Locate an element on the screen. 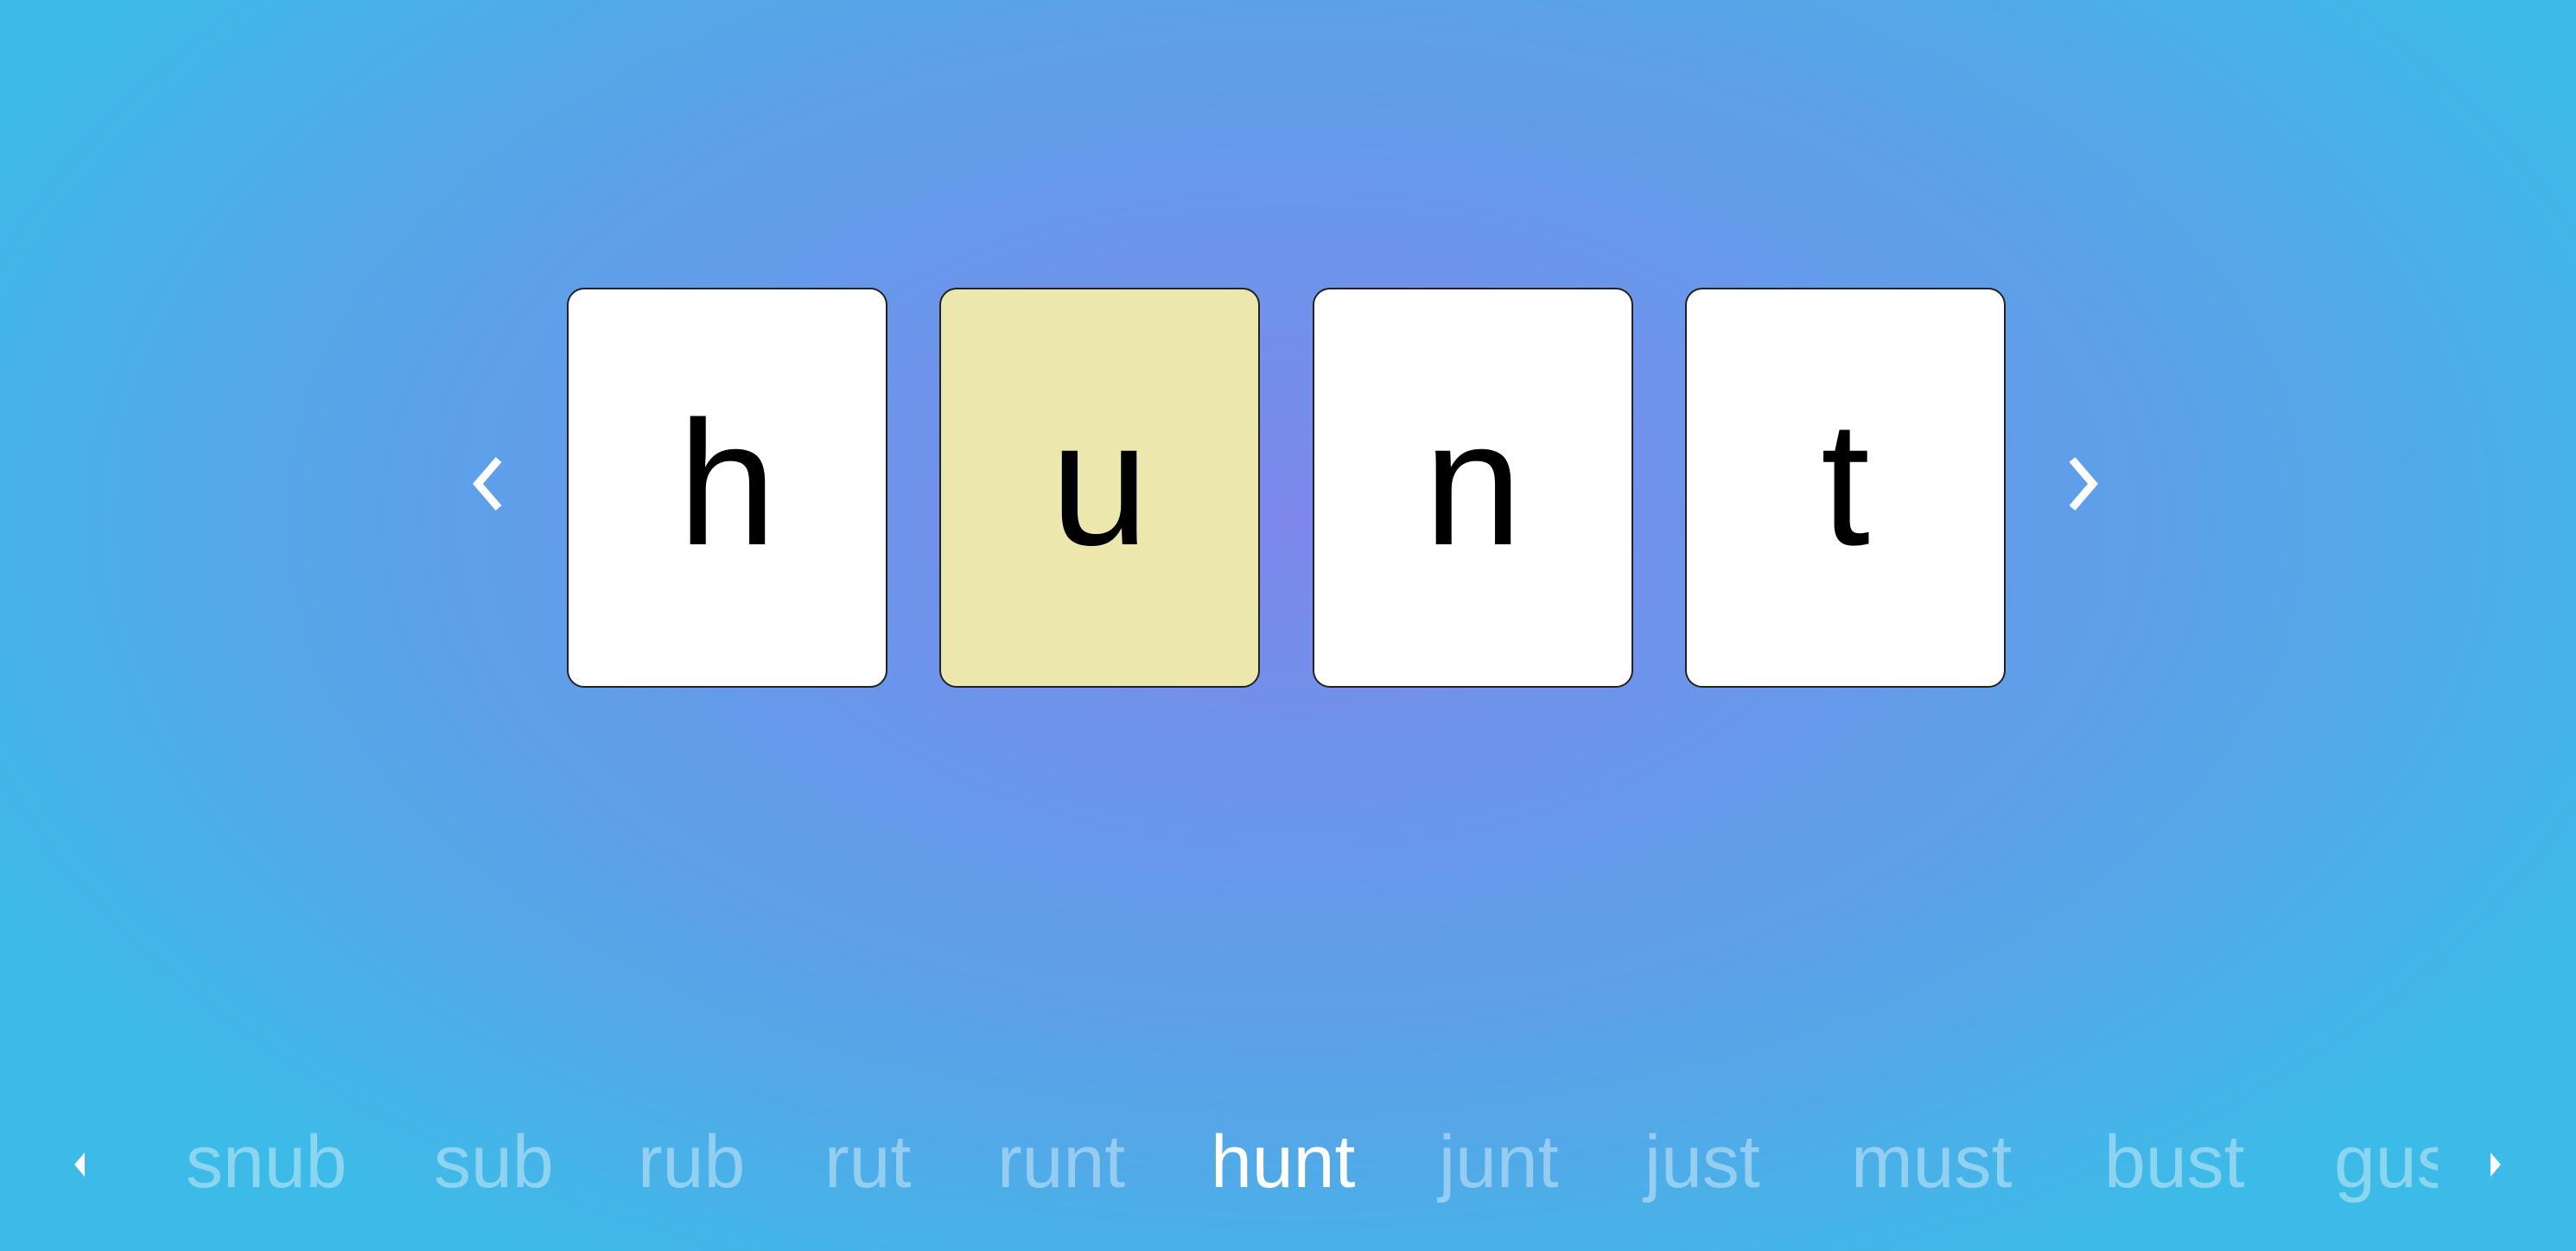 The width and height of the screenshot is (2576, 1251). next-letter-button is located at coordinates (2083, 483).